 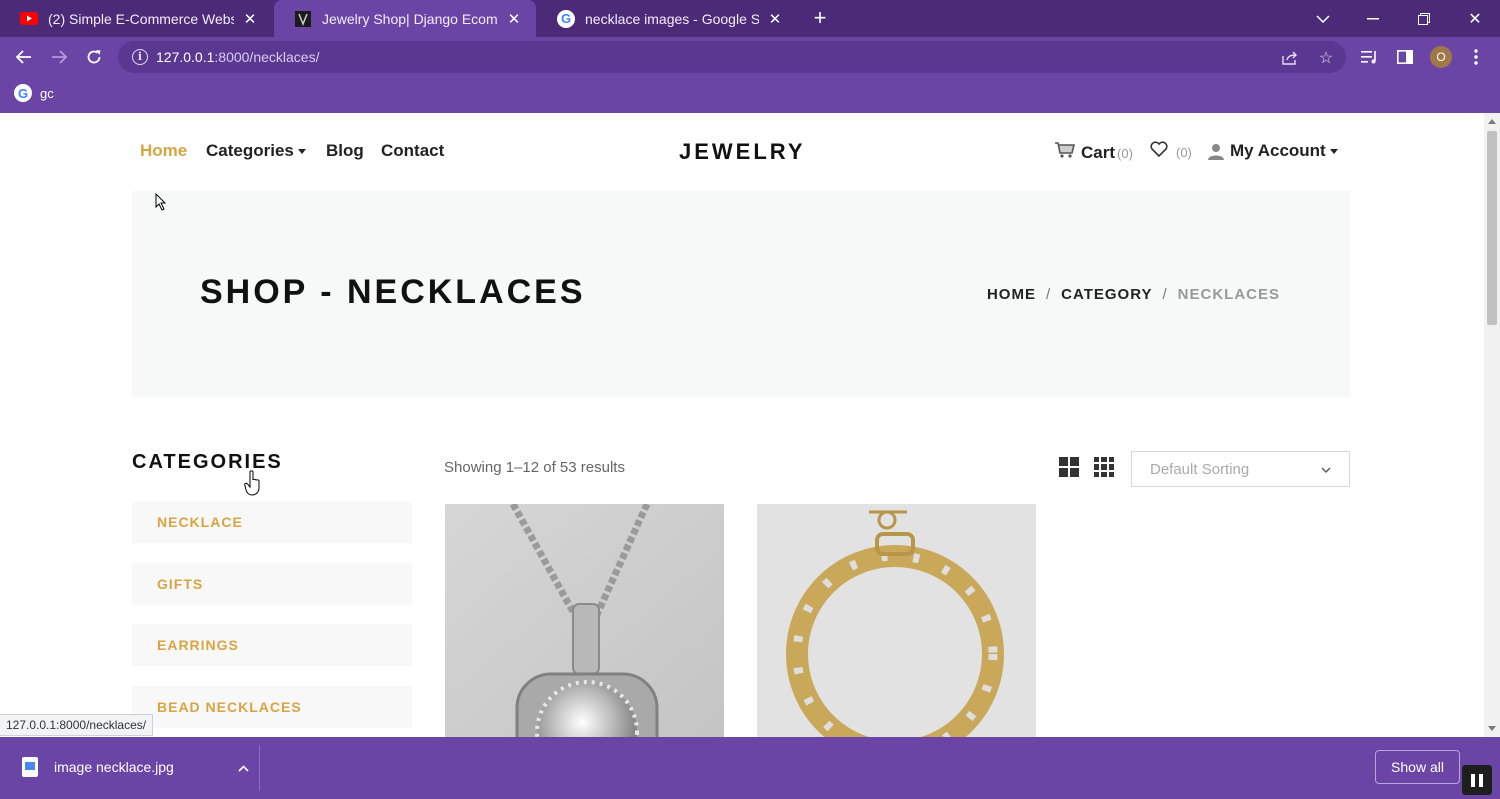 I want to click on cart-icon, so click(x=1065, y=149).